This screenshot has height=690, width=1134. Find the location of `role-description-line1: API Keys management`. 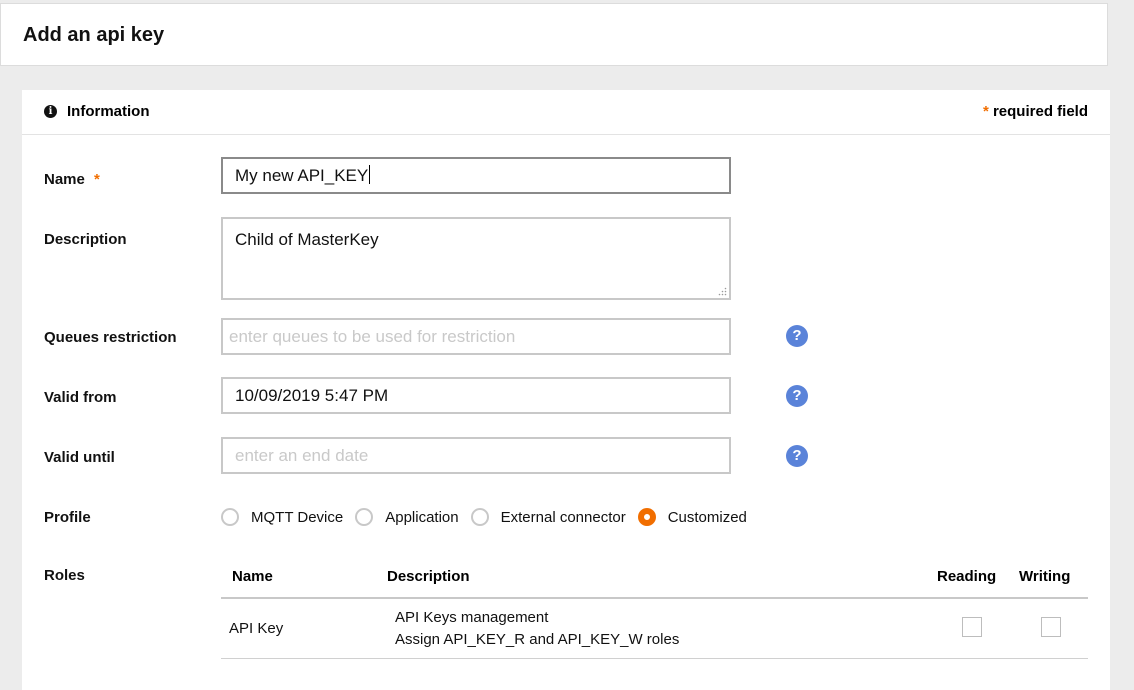

role-description-line1: API Keys management is located at coordinates (472, 617).